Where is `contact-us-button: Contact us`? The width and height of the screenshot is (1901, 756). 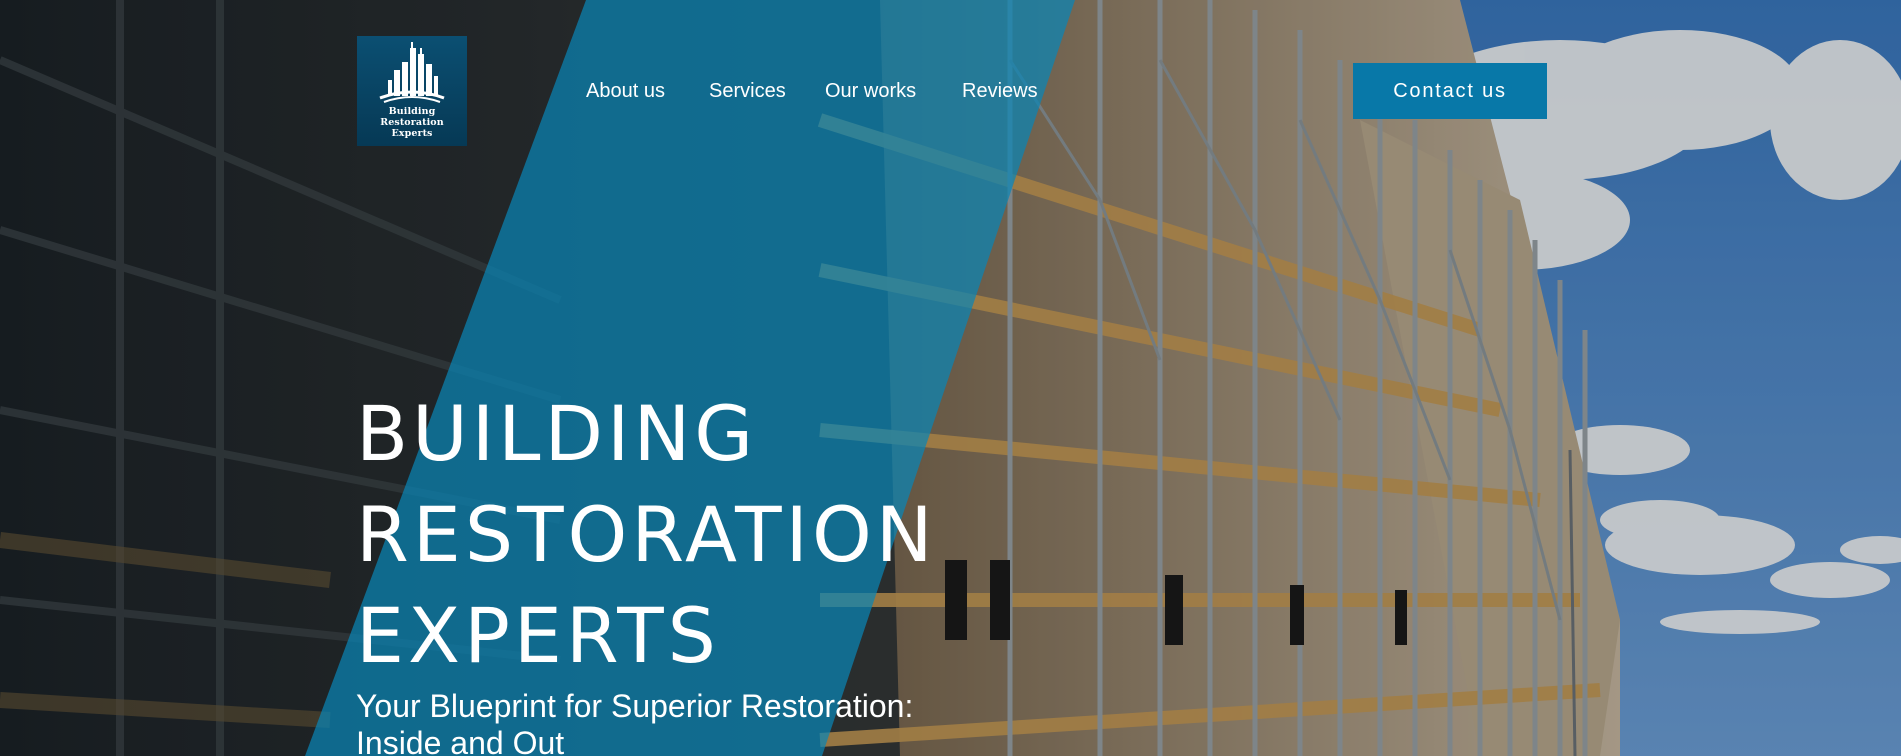
contact-us-button: Contact us is located at coordinates (1450, 91).